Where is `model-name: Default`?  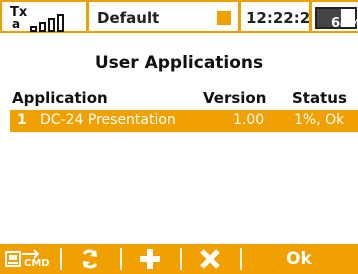
model-name: Default is located at coordinates (128, 18).